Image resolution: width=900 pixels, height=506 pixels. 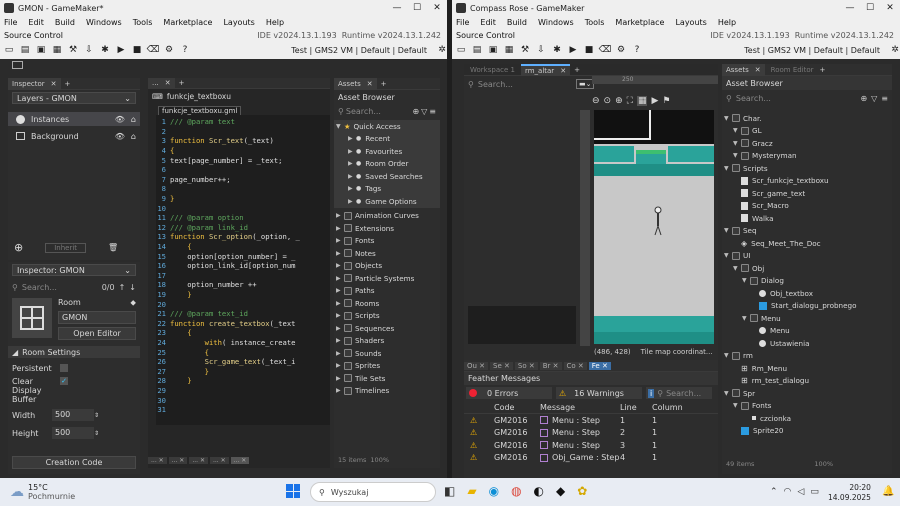 I want to click on task-view-icon: ◧, so click(x=449, y=491).